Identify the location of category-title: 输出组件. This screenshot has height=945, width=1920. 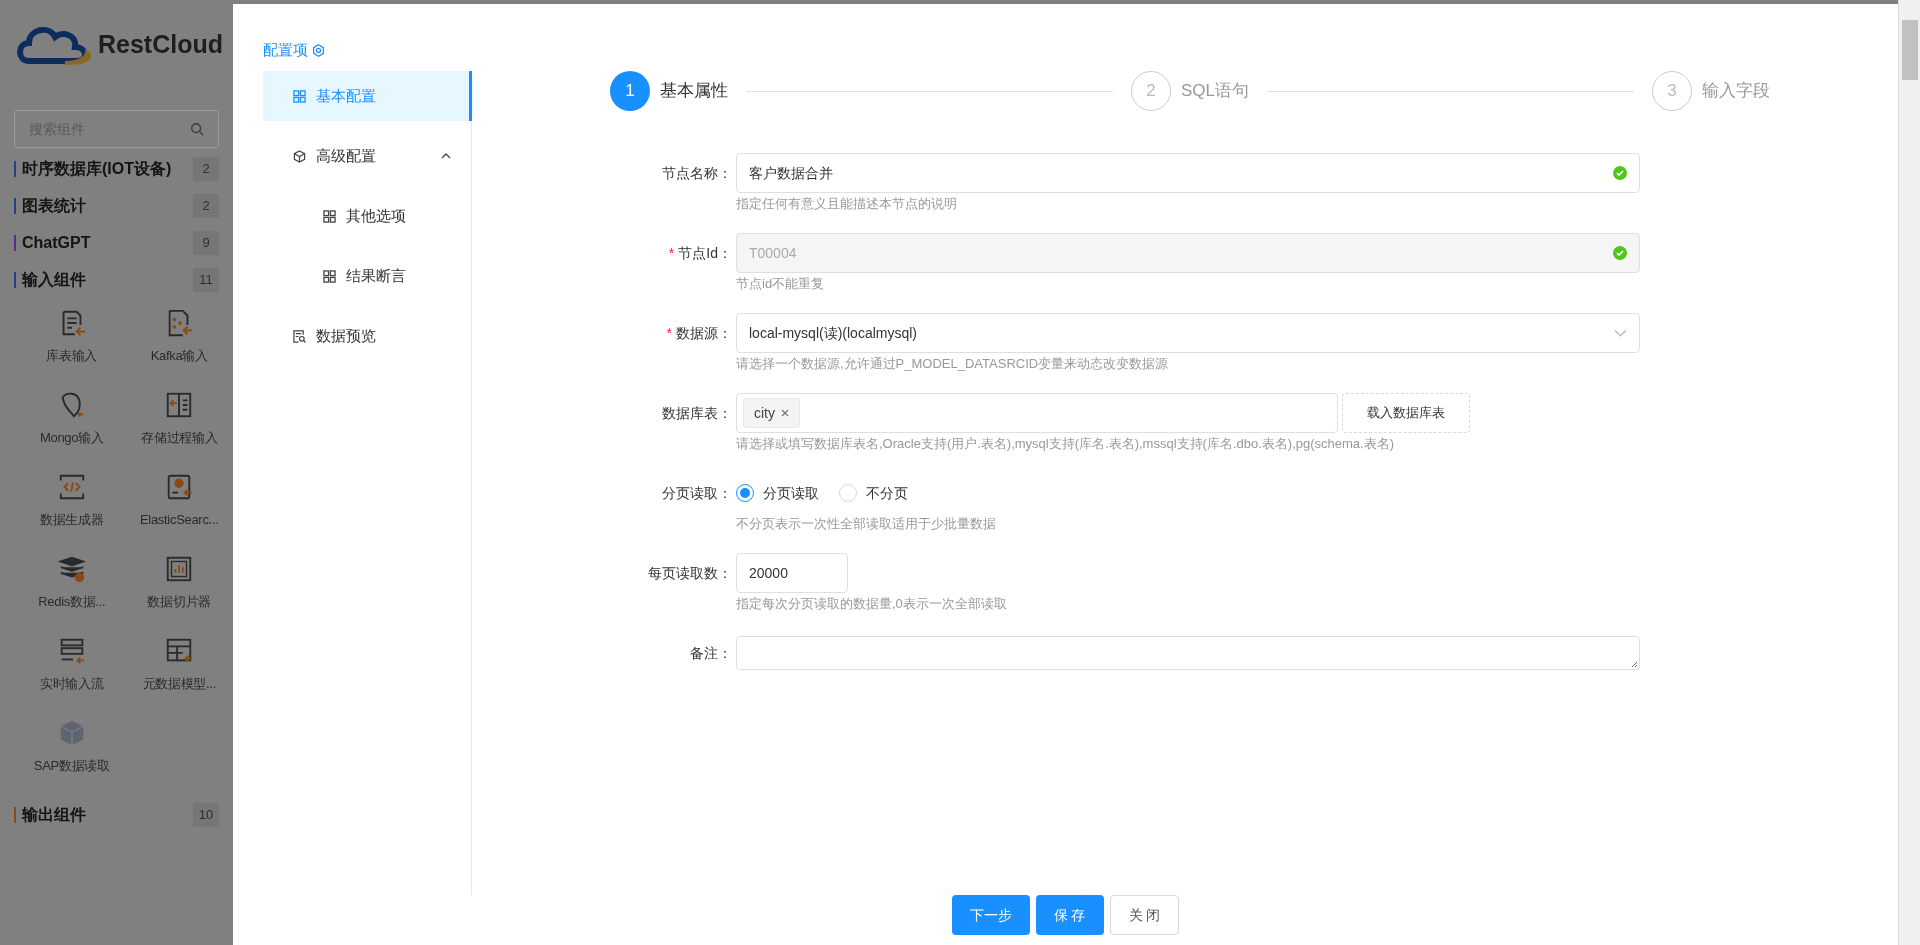
(104, 814).